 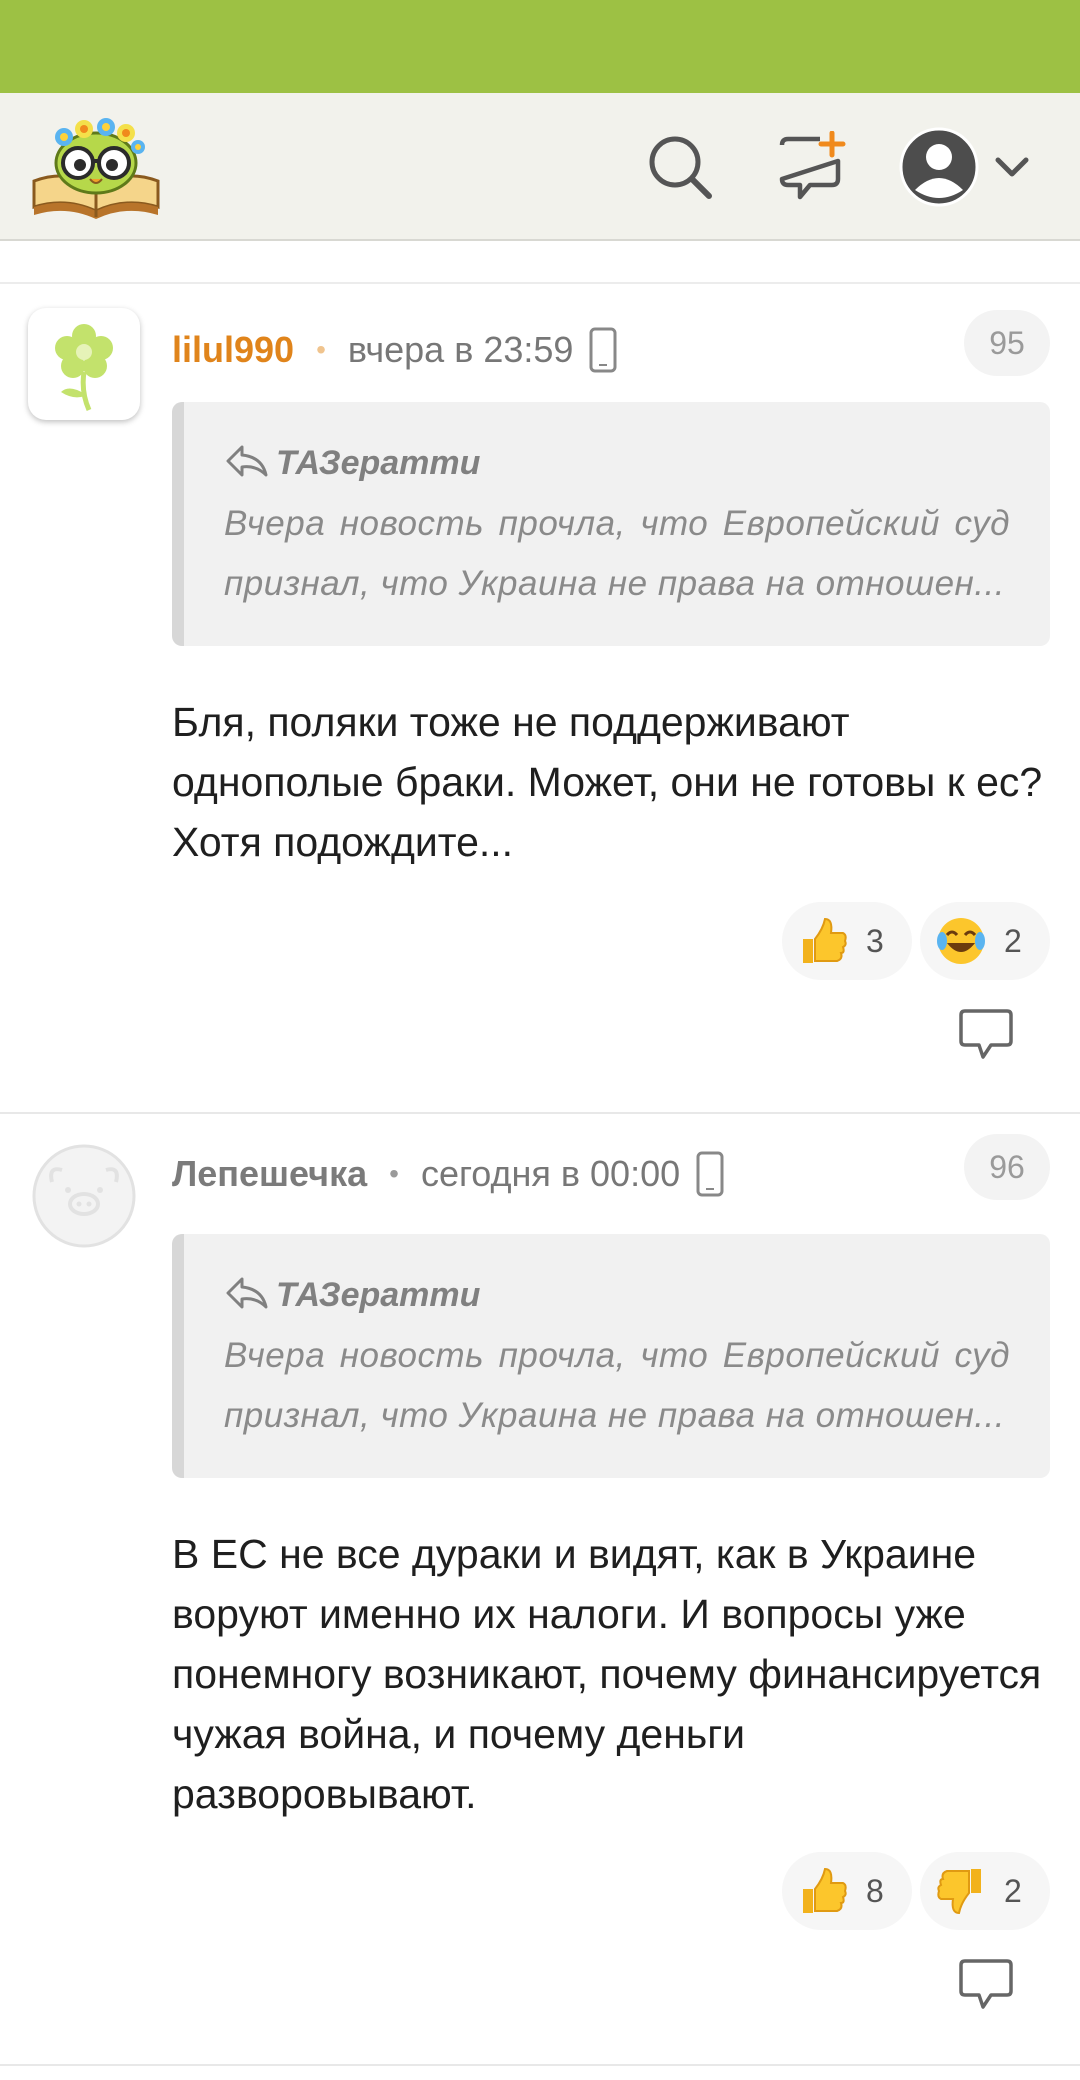 What do you see at coordinates (875, 940) in the screenshot?
I see `reaction-count: 3` at bounding box center [875, 940].